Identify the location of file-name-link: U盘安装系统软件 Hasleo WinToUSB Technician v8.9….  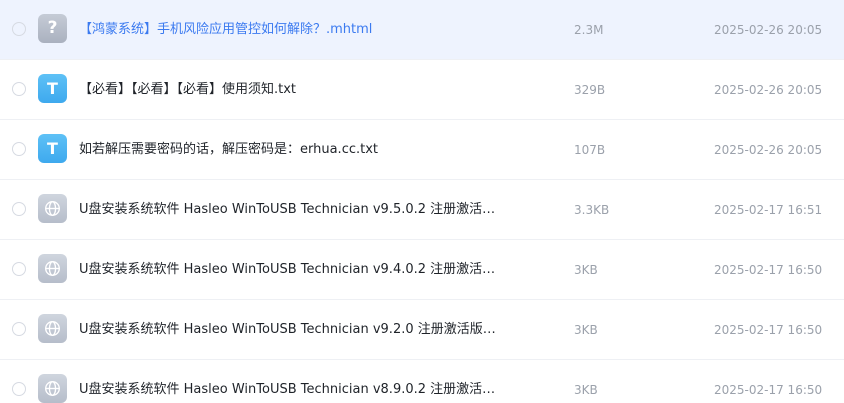
(289, 390).